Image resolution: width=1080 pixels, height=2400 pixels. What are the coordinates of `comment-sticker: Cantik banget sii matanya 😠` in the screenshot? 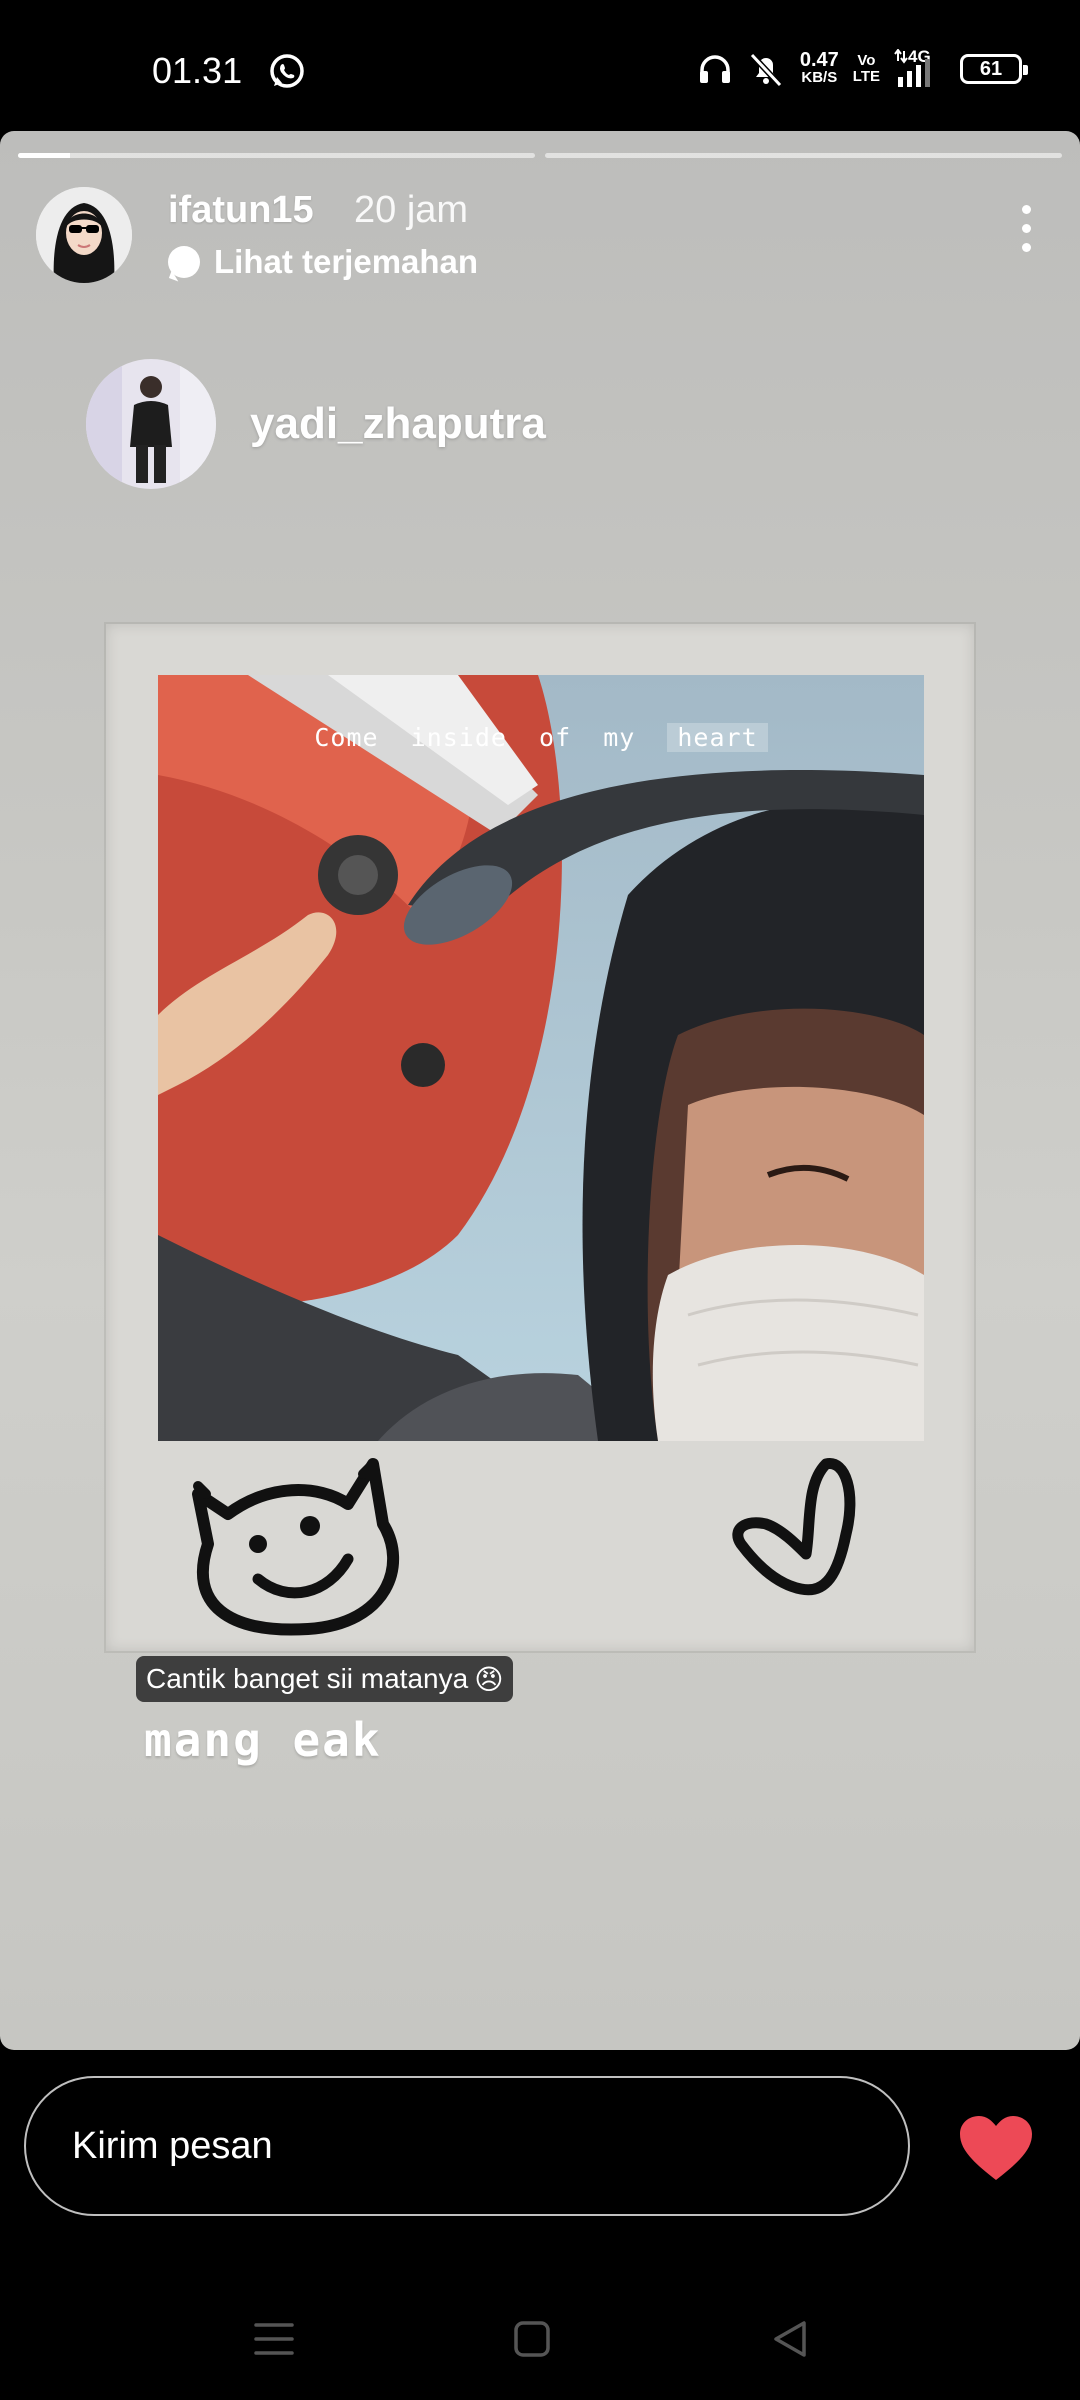 It's located at (325, 1679).